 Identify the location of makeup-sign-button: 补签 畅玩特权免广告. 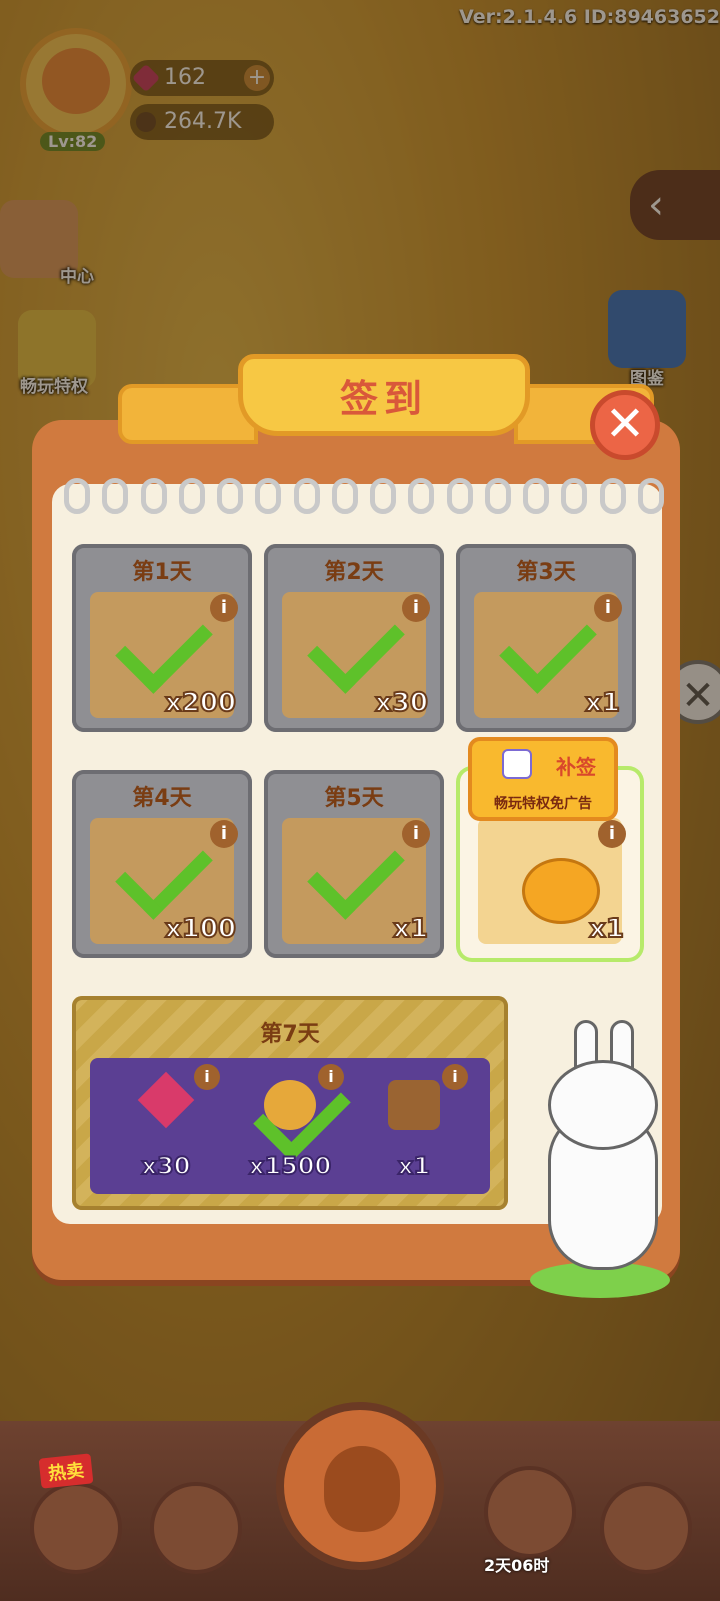
(543, 779).